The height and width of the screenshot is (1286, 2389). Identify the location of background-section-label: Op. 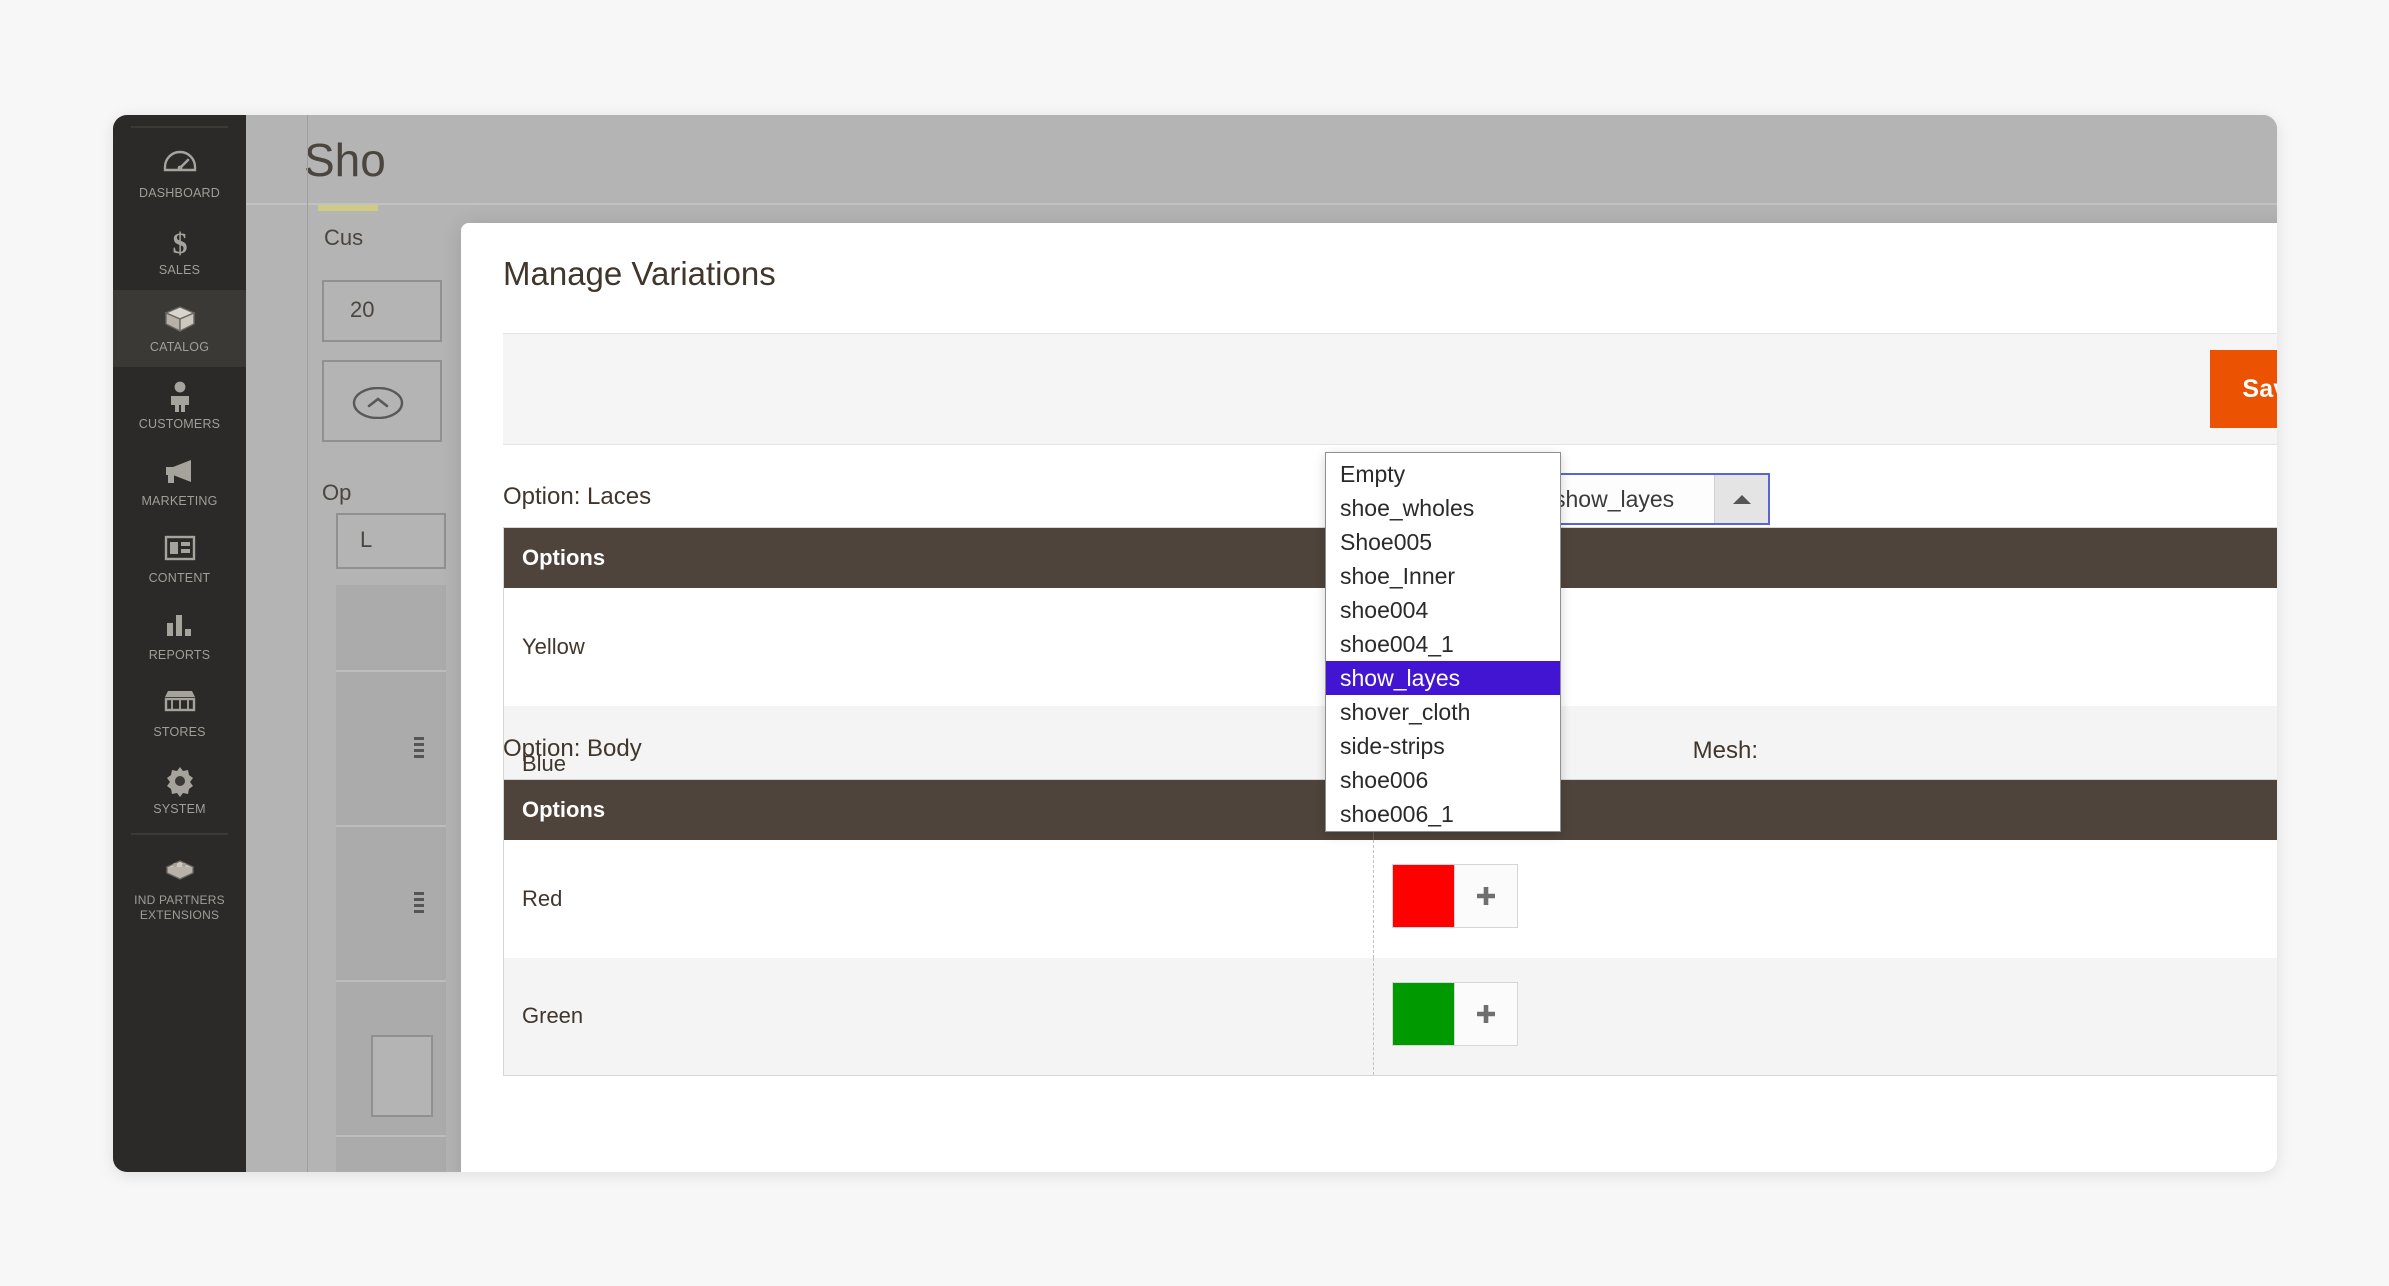
(337, 492).